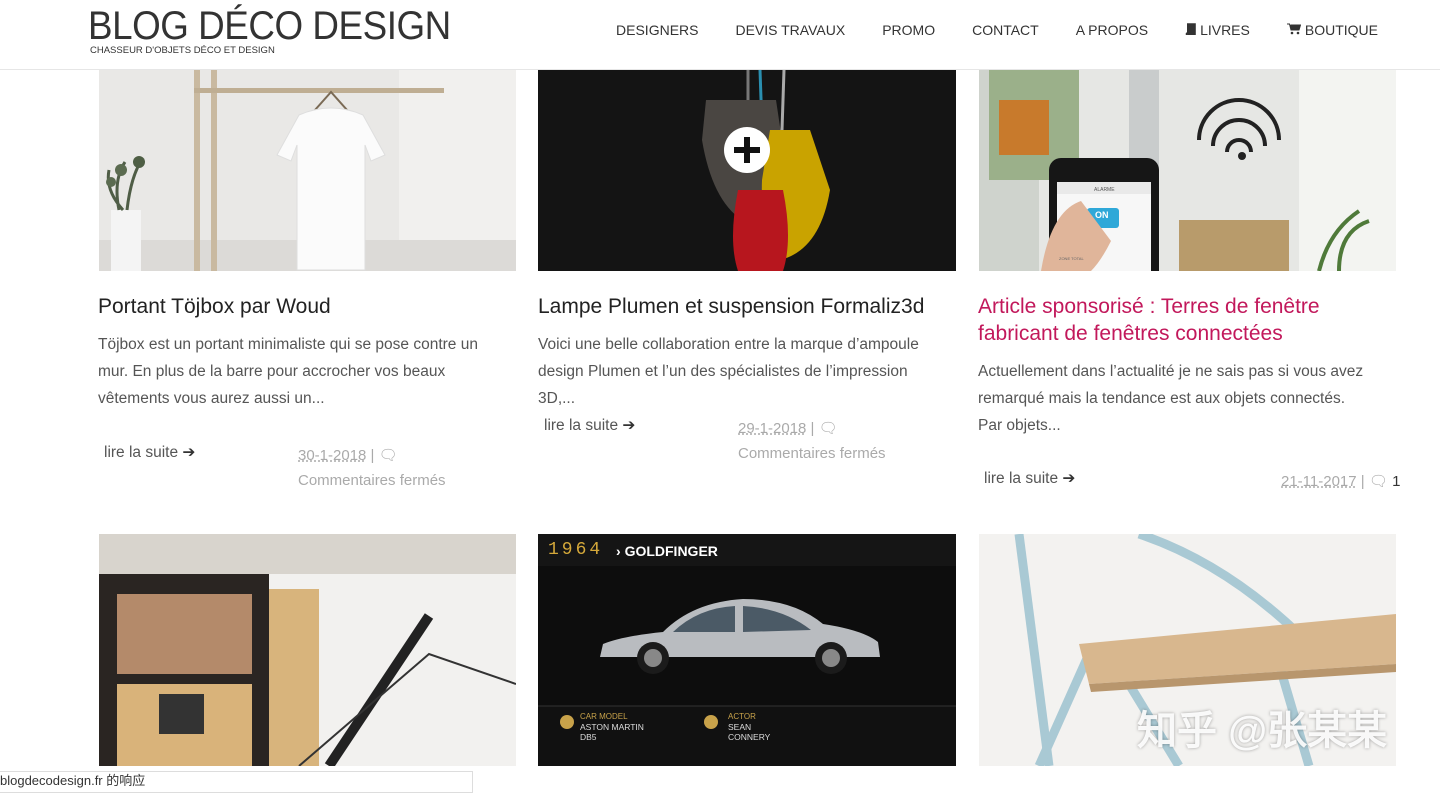 This screenshot has width=1440, height=793. I want to click on post-thumbnail-kitchen-stairs, so click(307, 650).